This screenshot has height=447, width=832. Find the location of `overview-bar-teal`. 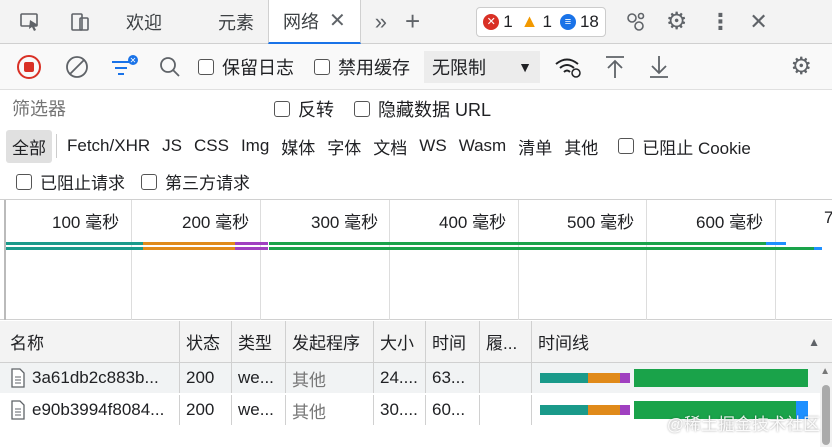

overview-bar-teal is located at coordinates (74, 243).